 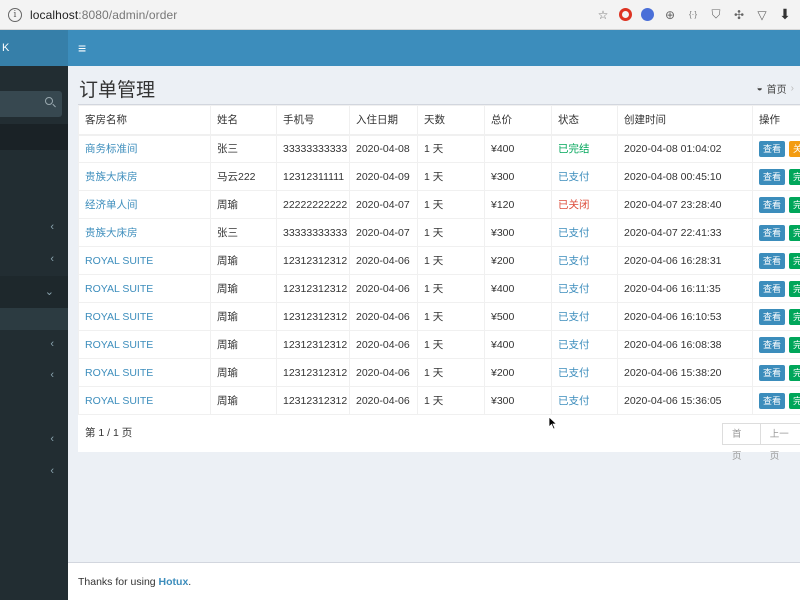 What do you see at coordinates (785, 14) in the screenshot?
I see `download-icon: ⬇` at bounding box center [785, 14].